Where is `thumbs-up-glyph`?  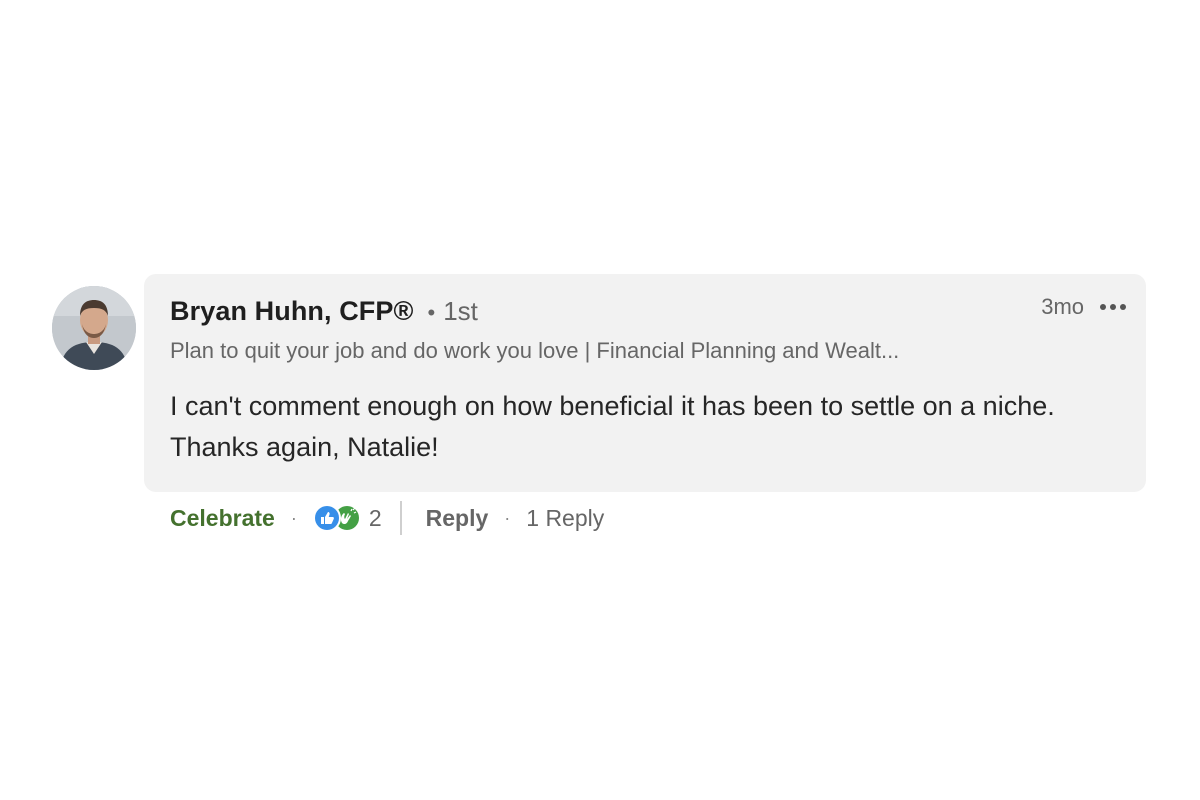 thumbs-up-glyph is located at coordinates (327, 518).